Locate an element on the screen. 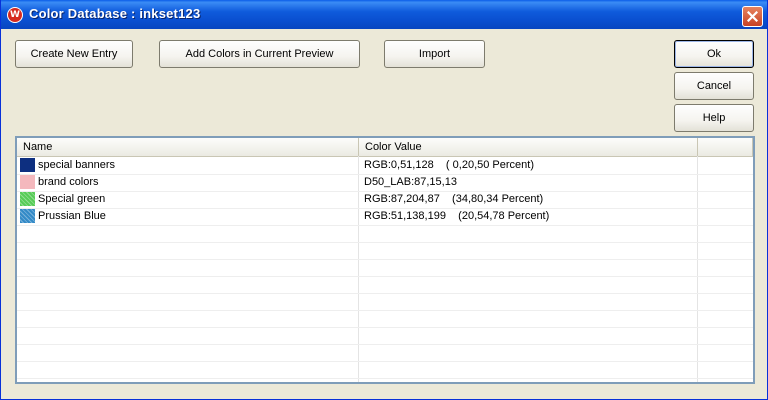 The height and width of the screenshot is (400, 768). window-title: Color Database : inkset123 is located at coordinates (115, 13).